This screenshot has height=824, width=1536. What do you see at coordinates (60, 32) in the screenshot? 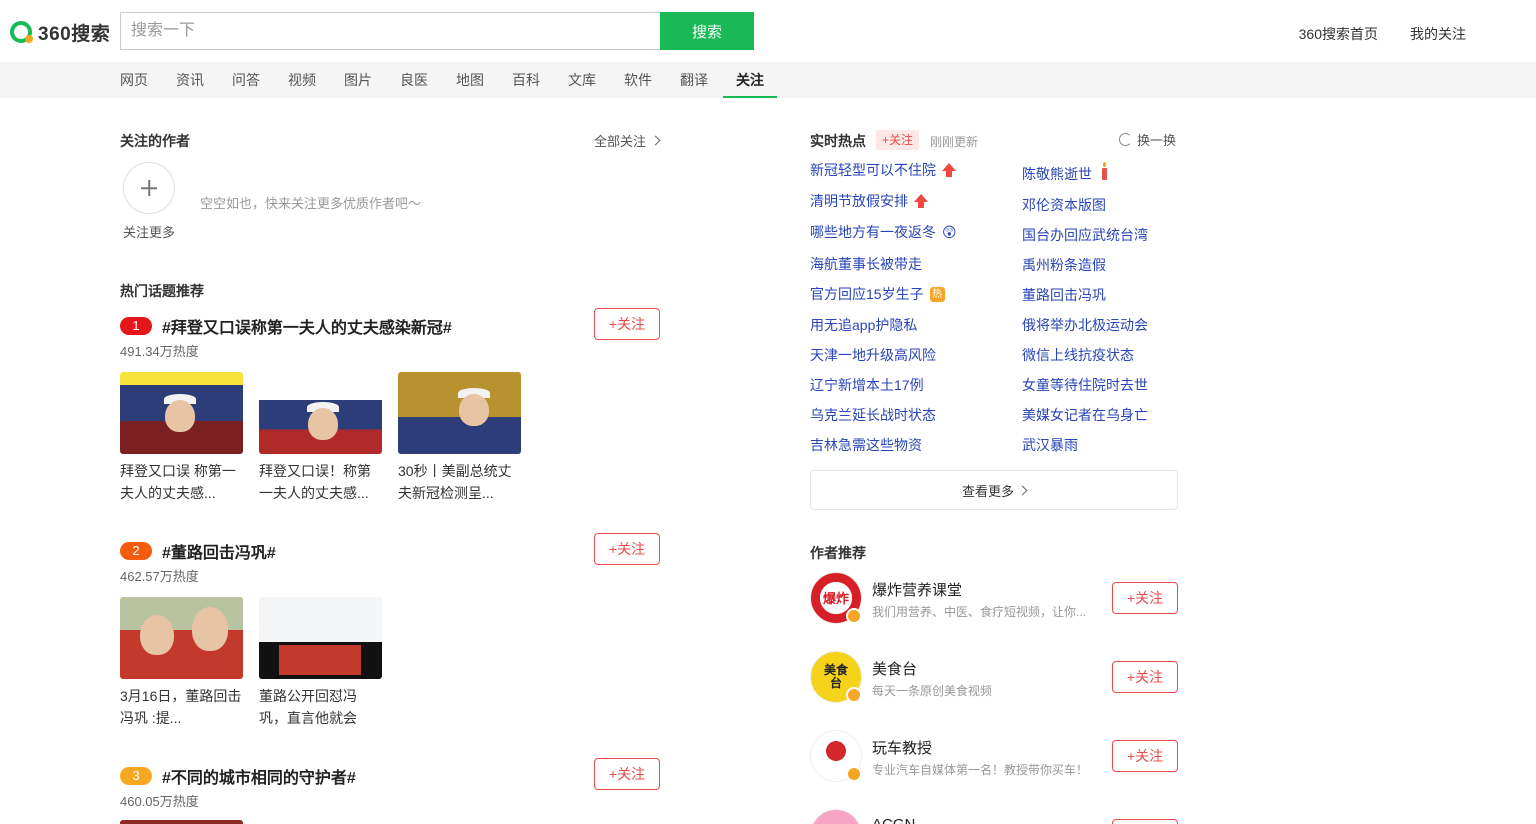
I see `logo: 360搜索` at bounding box center [60, 32].